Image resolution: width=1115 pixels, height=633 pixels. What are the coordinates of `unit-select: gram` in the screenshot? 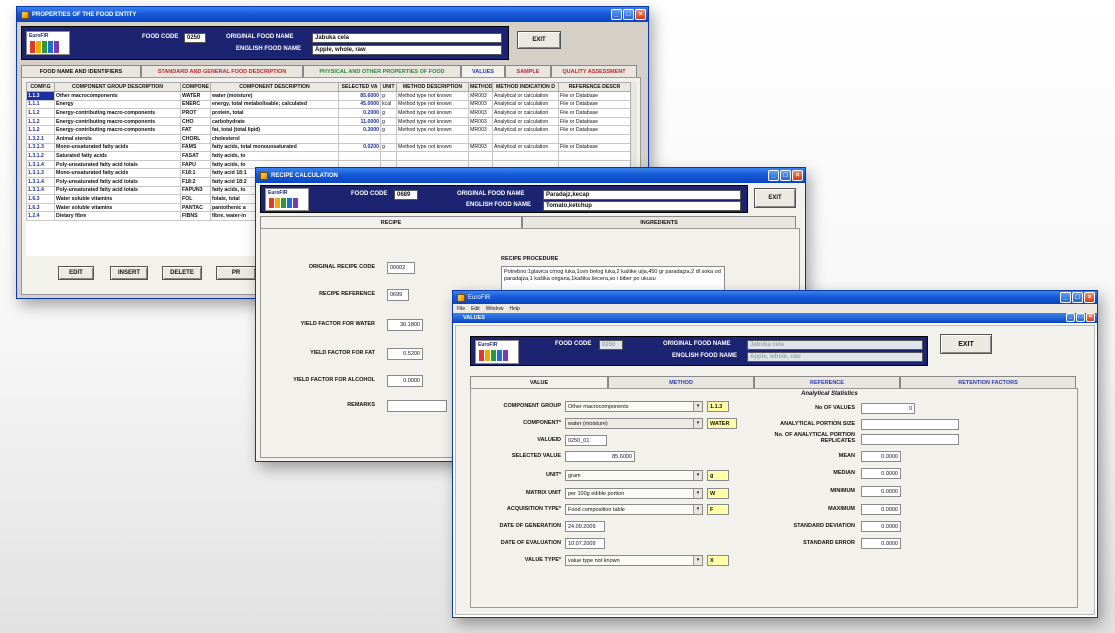 It's located at (634, 475).